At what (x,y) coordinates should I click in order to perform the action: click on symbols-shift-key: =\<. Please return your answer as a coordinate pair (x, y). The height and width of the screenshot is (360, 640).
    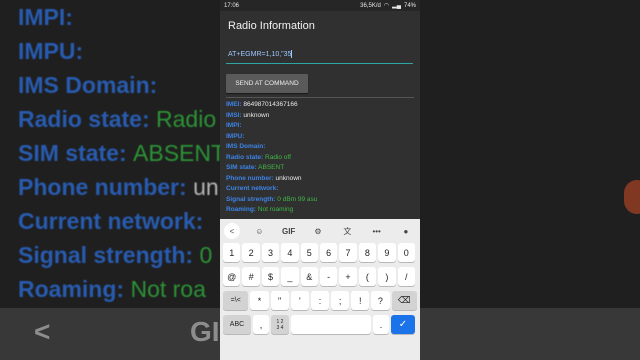
    Looking at the image, I should click on (236, 300).